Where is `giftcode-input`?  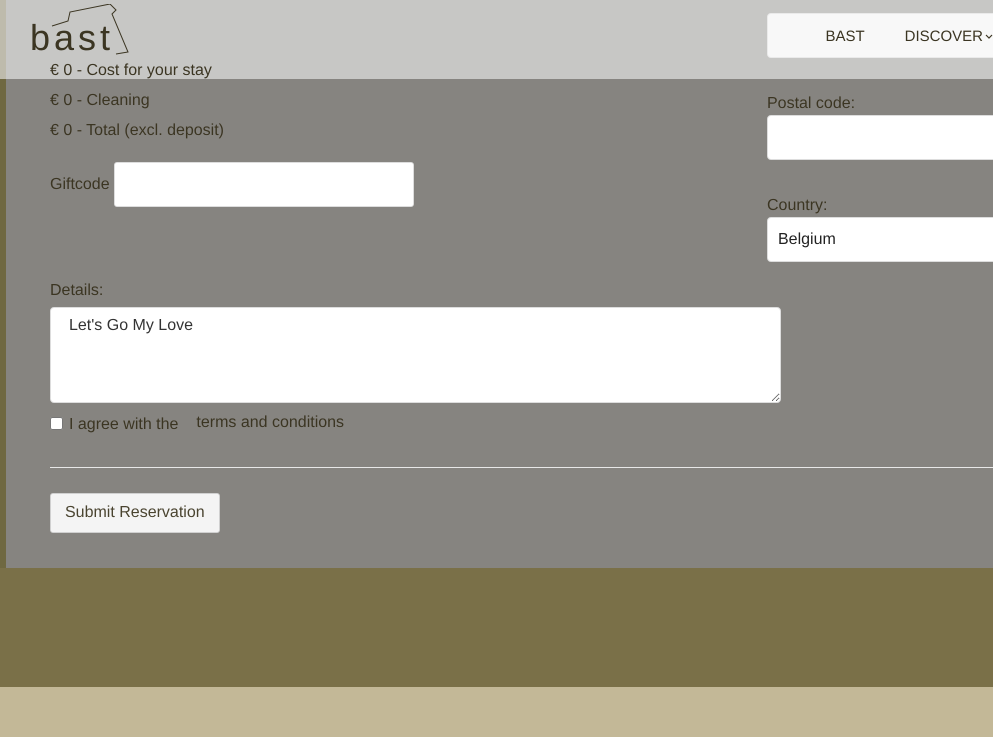
giftcode-input is located at coordinates (264, 184).